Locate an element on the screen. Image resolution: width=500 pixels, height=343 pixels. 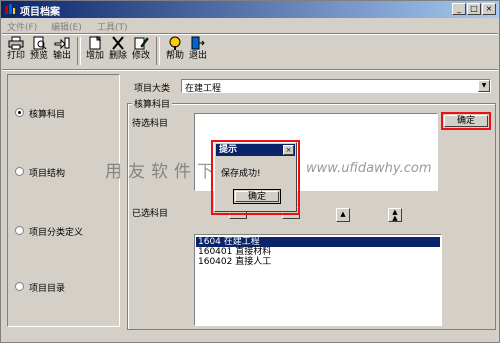
exit-icon is located at coordinates (198, 43).